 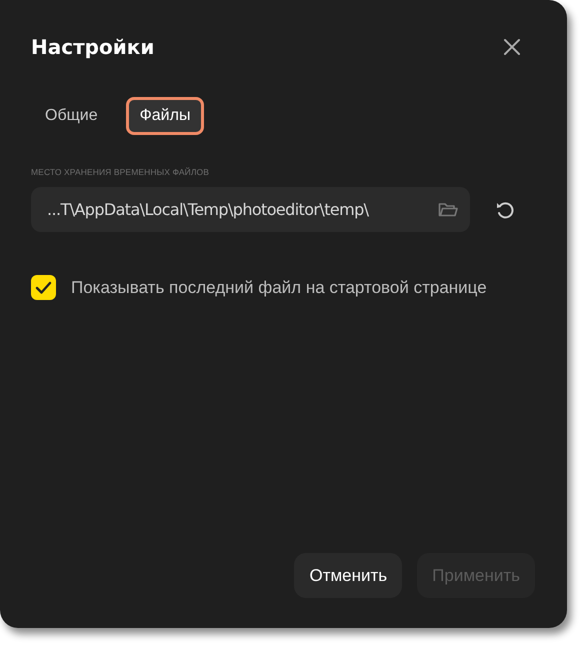 I want to click on tab: Файлы, so click(x=165, y=116).